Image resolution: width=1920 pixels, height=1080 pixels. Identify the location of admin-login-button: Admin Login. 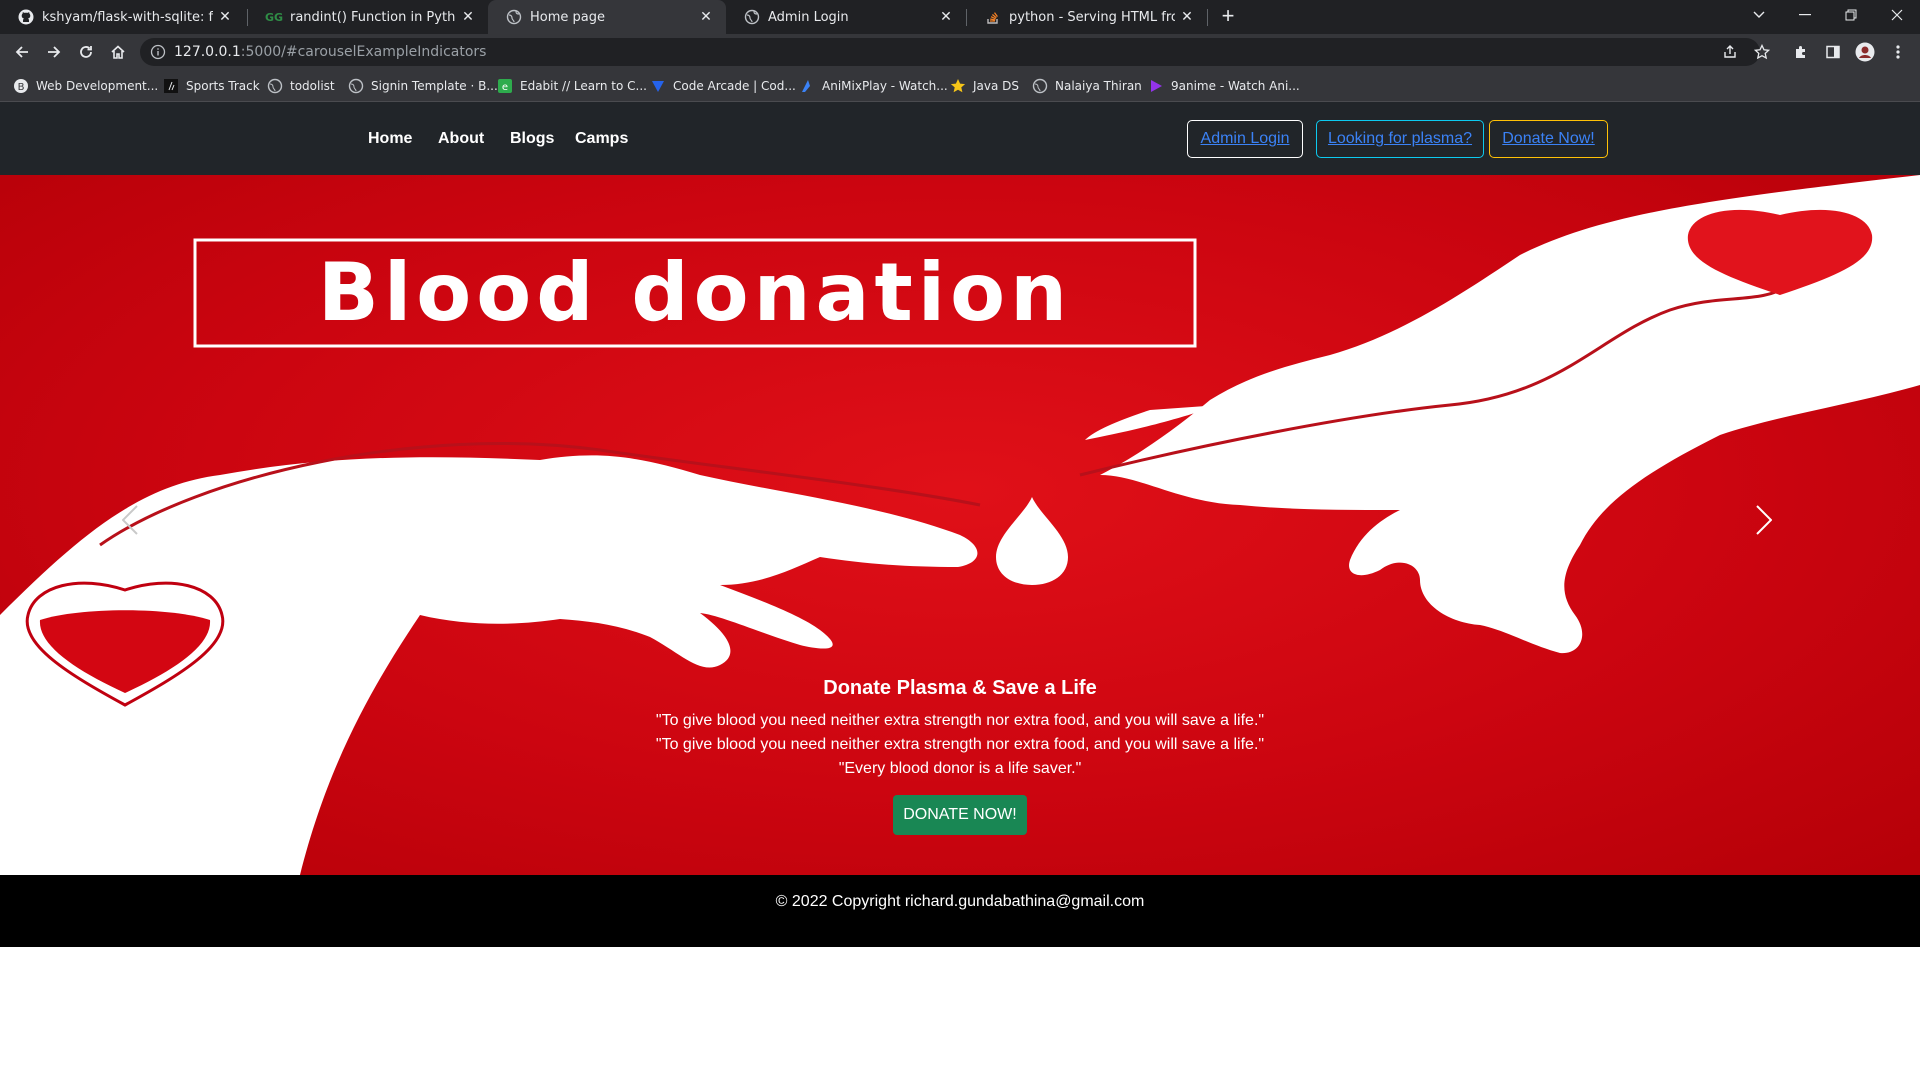
(1245, 139).